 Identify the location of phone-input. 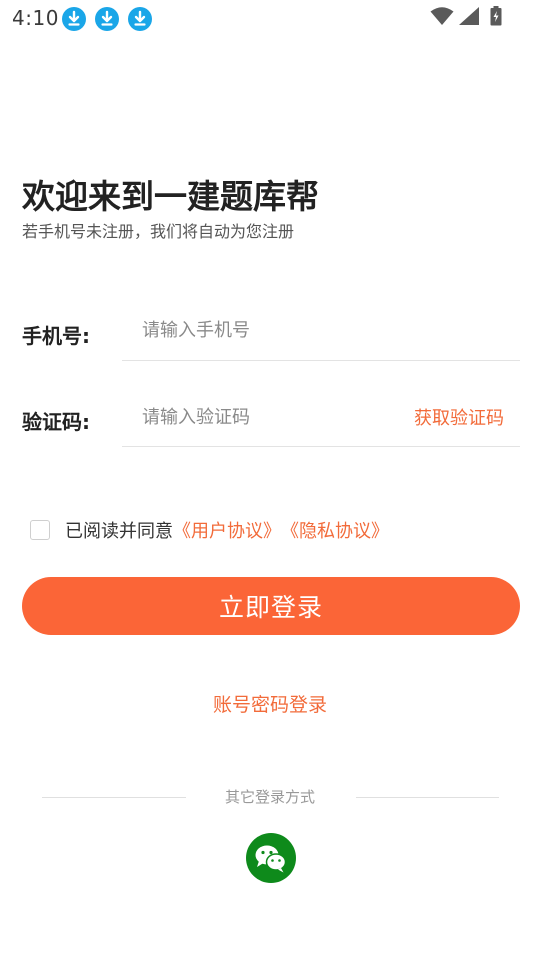
(252, 330).